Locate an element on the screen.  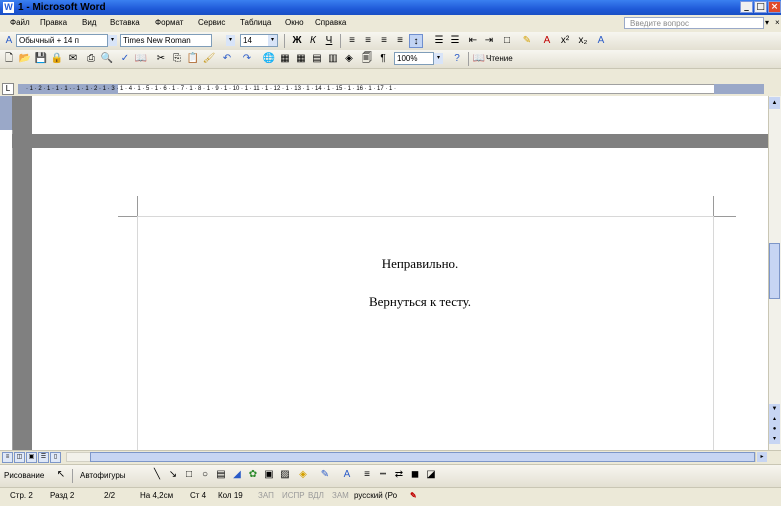
paste-icon: 📋 is located at coordinates (193, 59).